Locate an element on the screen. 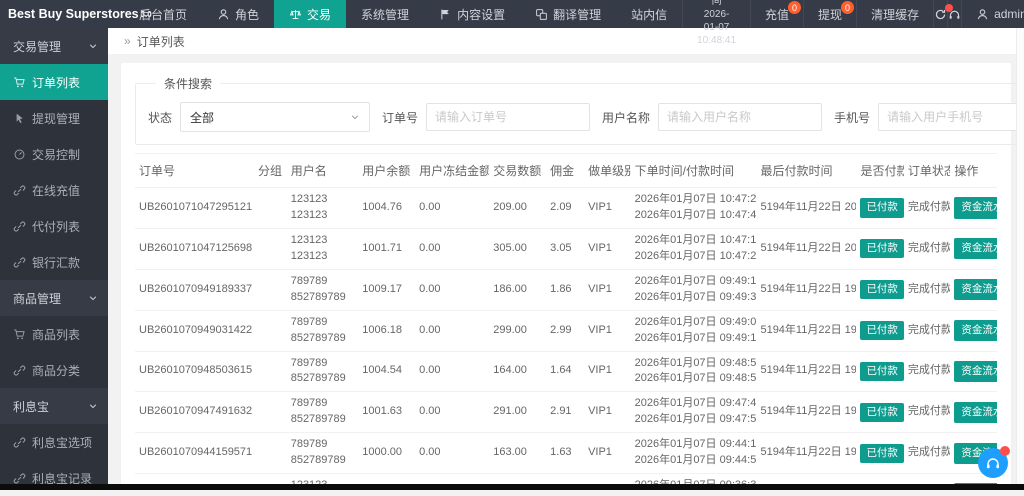 This screenshot has width=1024, height=496. sidebar-item-goods-category: 商品分类 is located at coordinates (54, 370).